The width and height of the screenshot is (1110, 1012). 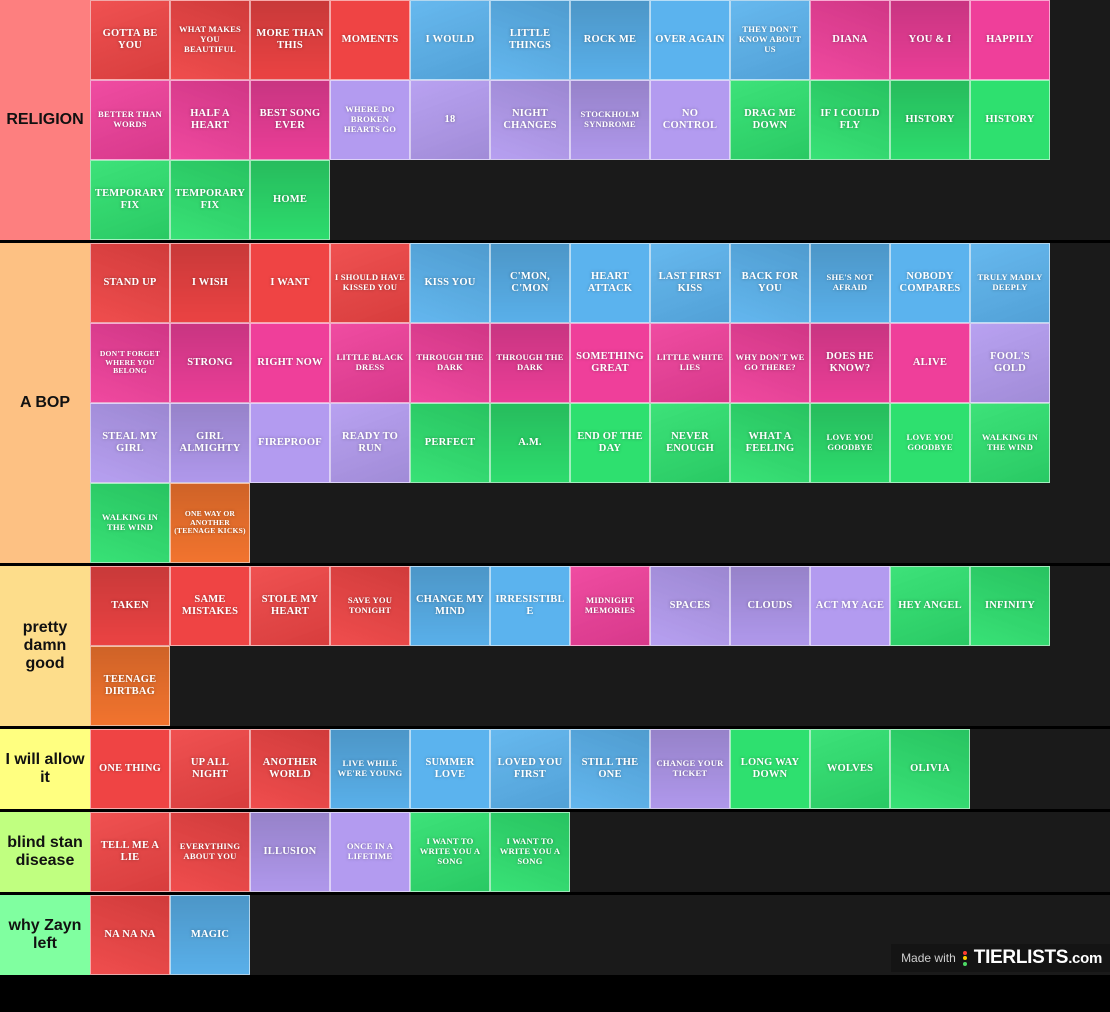 What do you see at coordinates (370, 283) in the screenshot?
I see `tier-item-tile: I SHOULD HAVE KISSED YOU` at bounding box center [370, 283].